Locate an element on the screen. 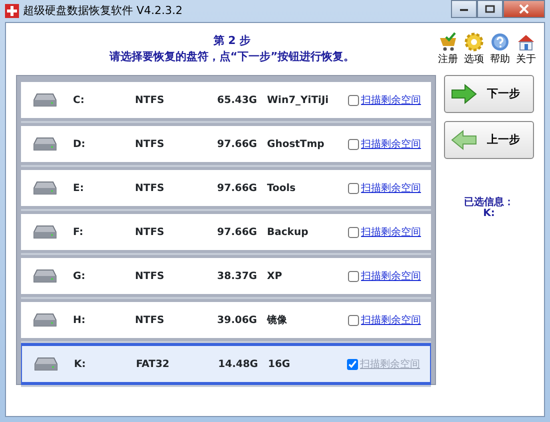 This screenshot has width=550, height=422. maximize-button is located at coordinates (490, 9).